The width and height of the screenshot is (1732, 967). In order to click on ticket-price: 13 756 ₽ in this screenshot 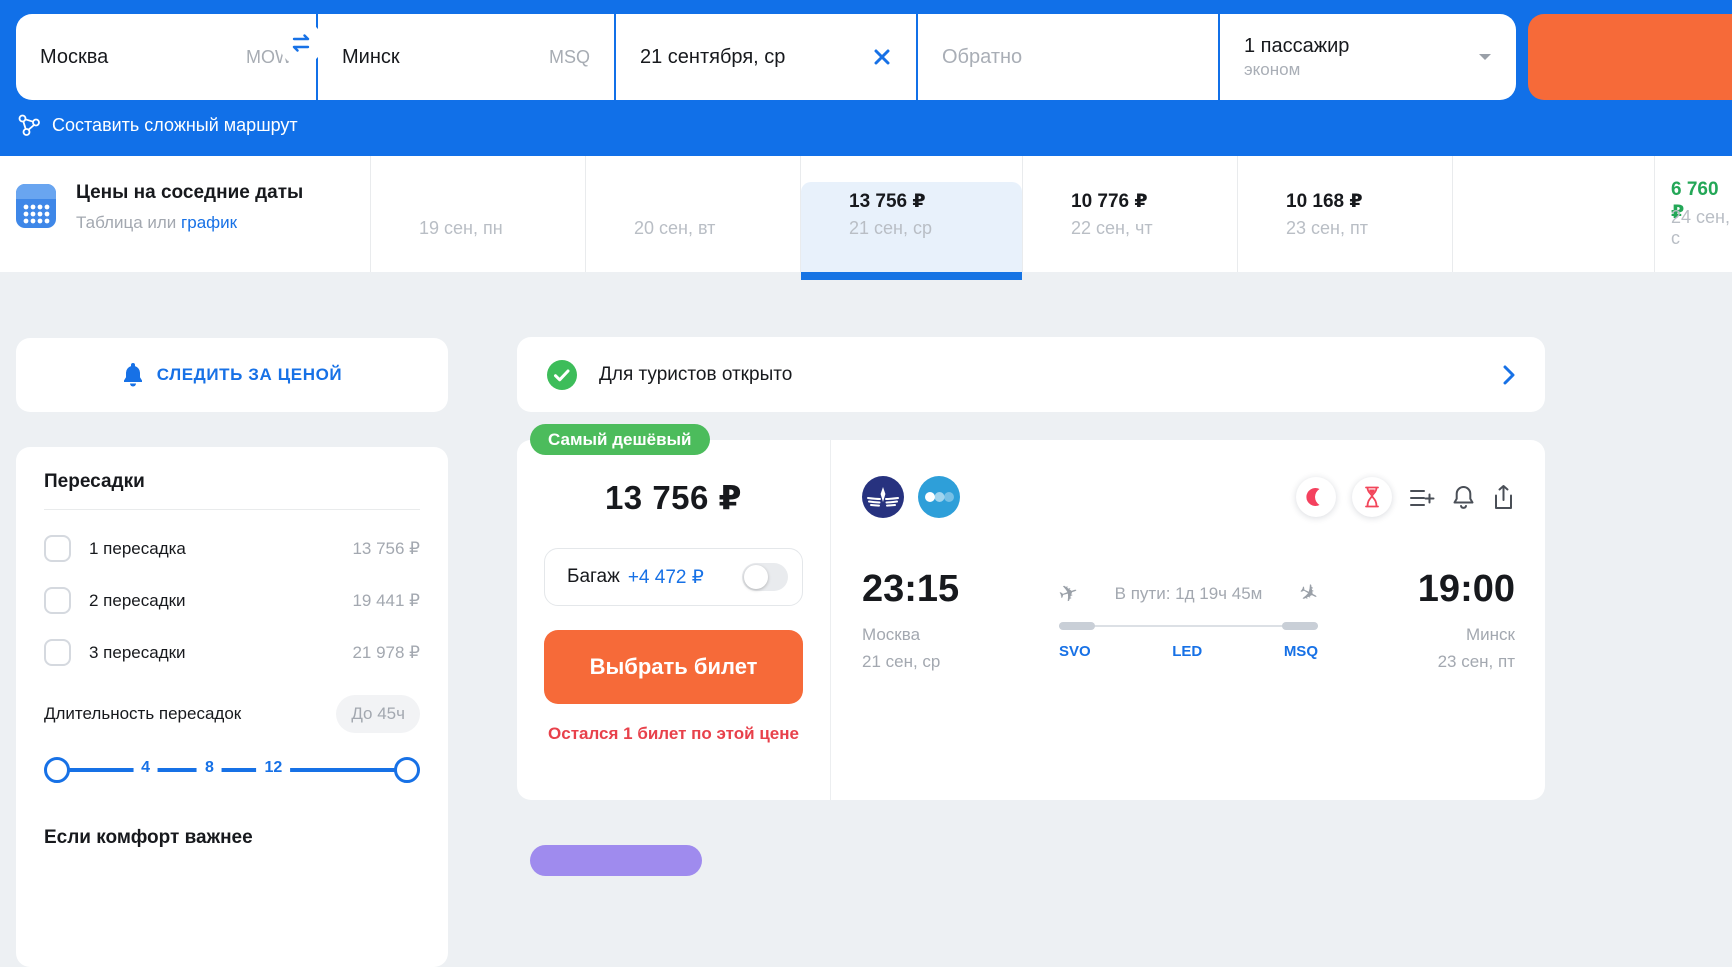, I will do `click(673, 497)`.